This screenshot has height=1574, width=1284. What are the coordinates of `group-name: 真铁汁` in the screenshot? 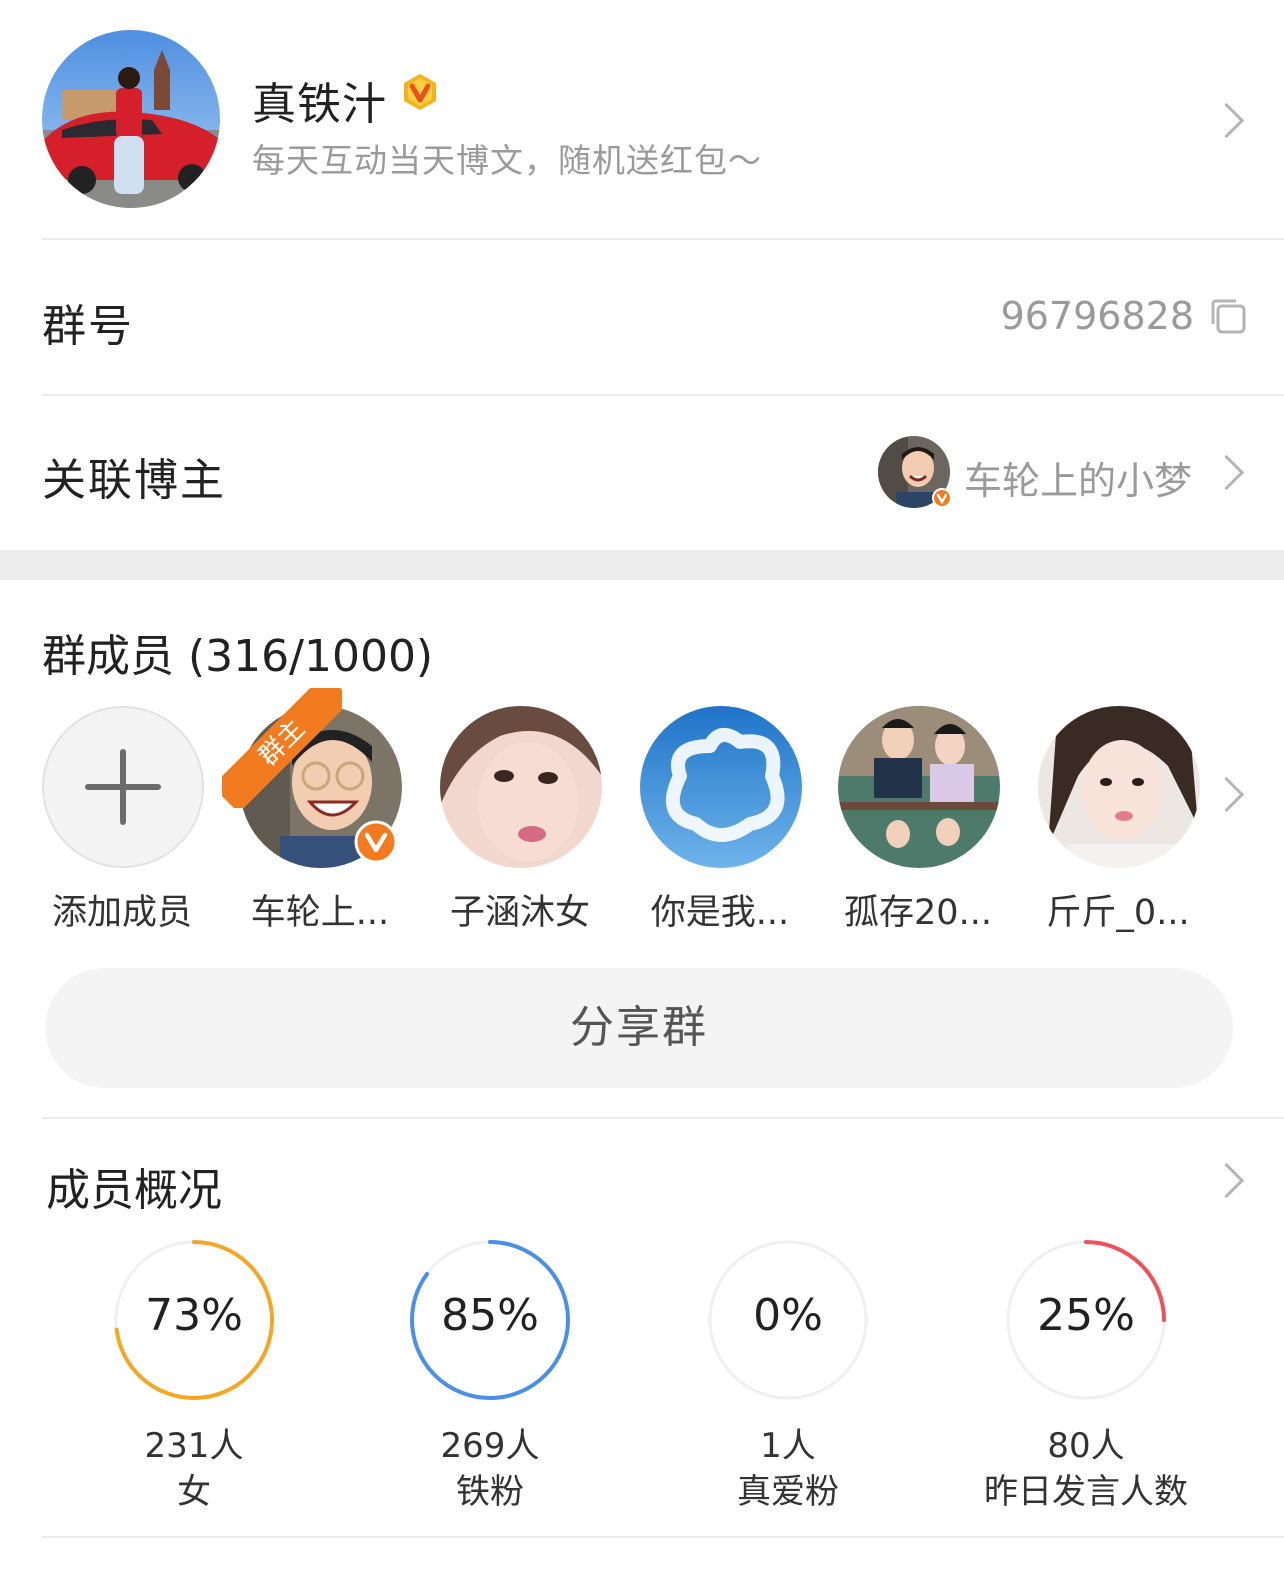 It's located at (319, 104).